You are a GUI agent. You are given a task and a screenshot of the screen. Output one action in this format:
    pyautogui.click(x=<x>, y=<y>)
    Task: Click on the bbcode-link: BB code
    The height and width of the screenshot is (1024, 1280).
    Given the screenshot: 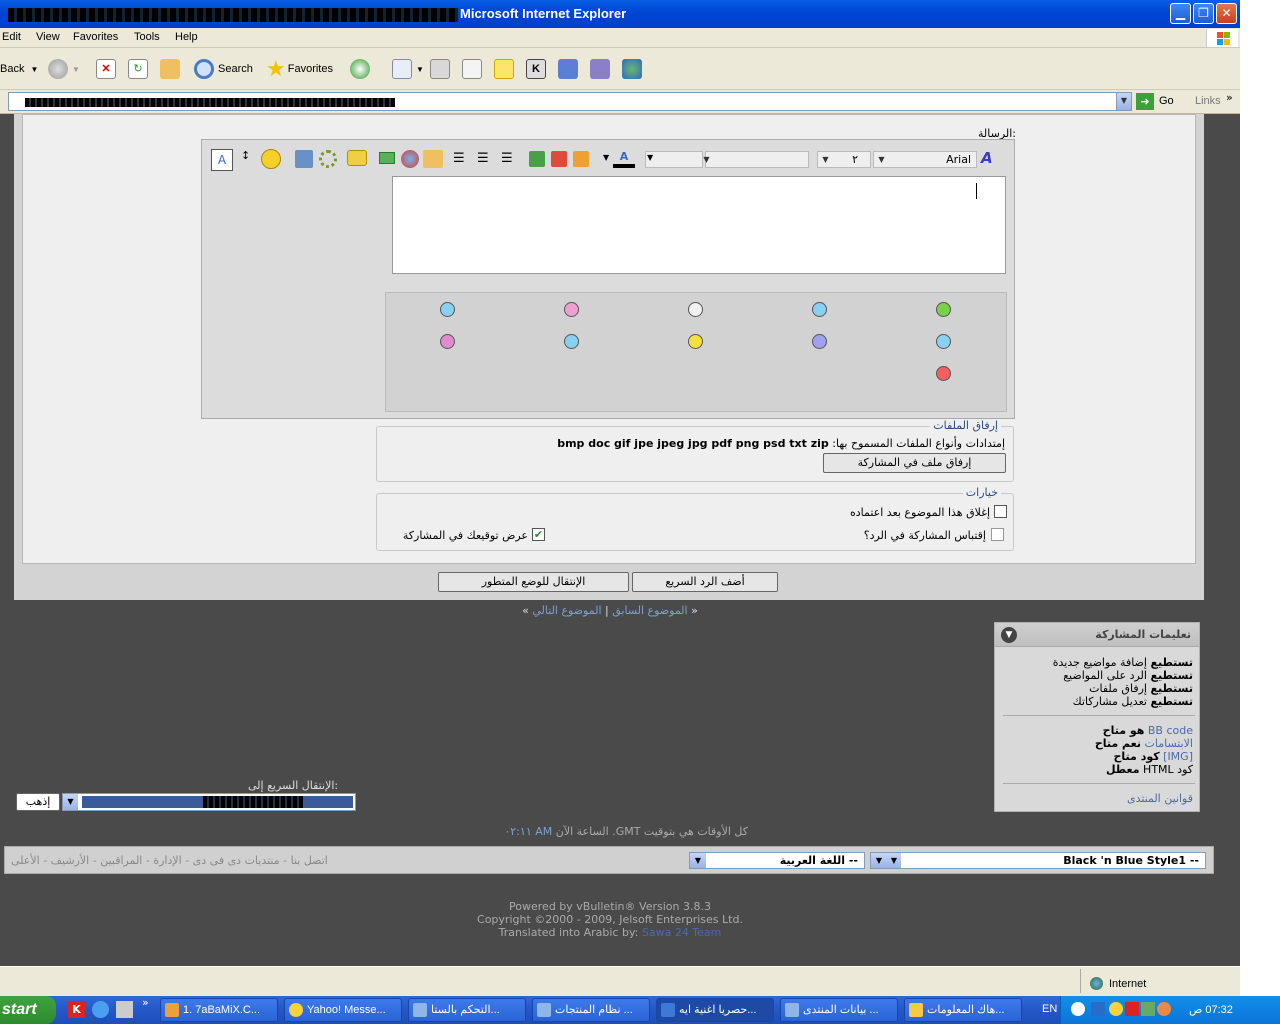 What is the action you would take?
    pyautogui.click(x=1170, y=730)
    